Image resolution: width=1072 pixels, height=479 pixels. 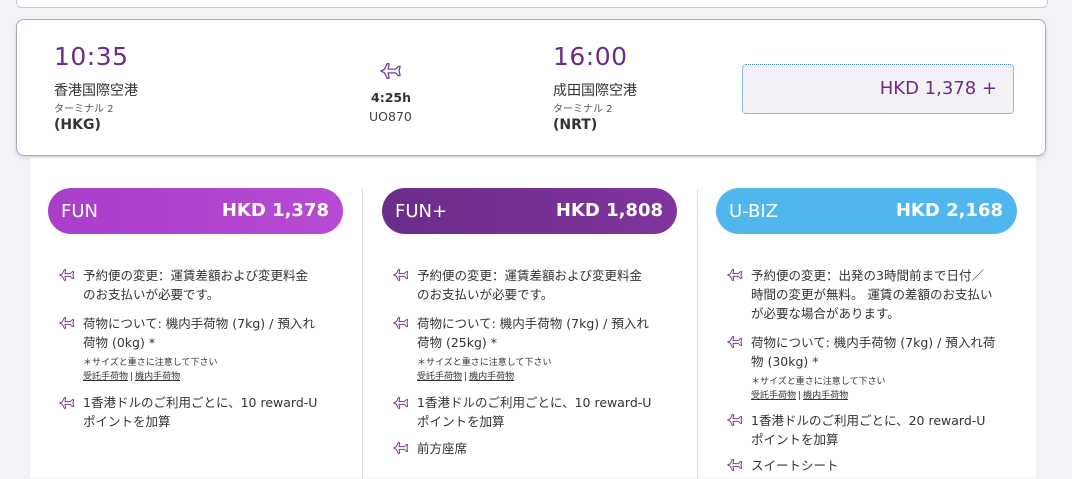 What do you see at coordinates (195, 211) in the screenshot?
I see `fare-fun-button: FUN HKD 1,378` at bounding box center [195, 211].